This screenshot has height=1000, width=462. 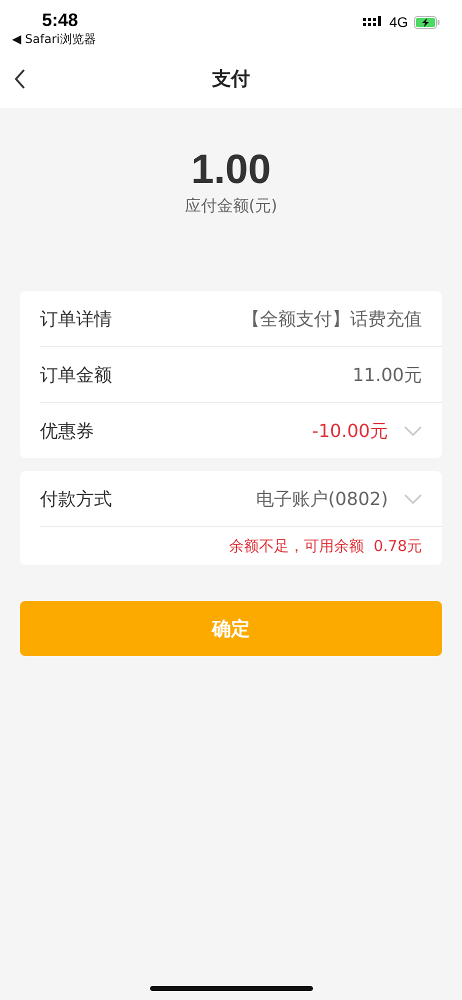 What do you see at coordinates (231, 206) in the screenshot?
I see `amount-label: 应付金额(元)` at bounding box center [231, 206].